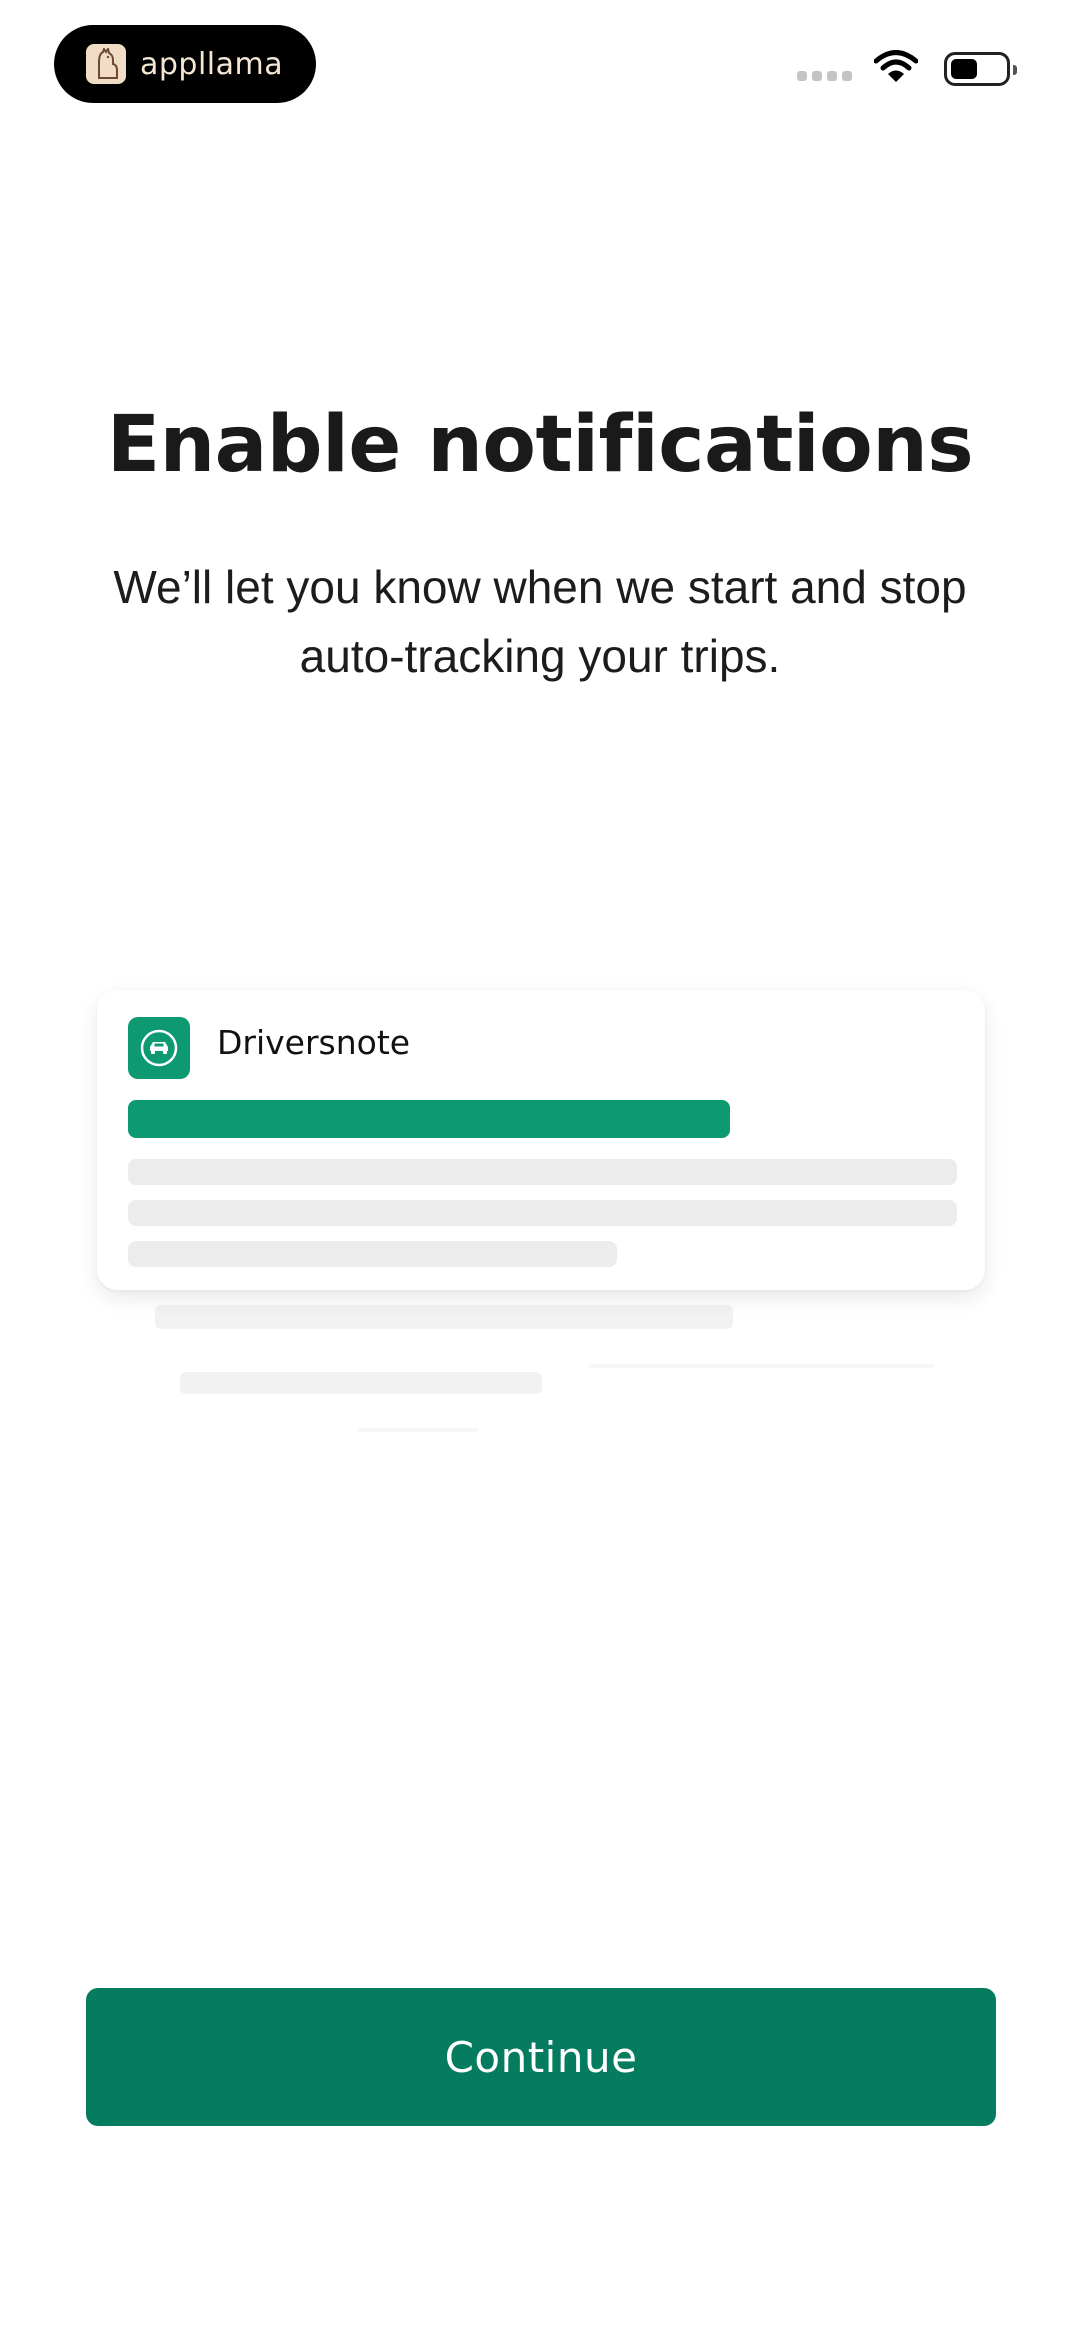  I want to click on notification-preview-card: Driversnote, so click(541, 1140).